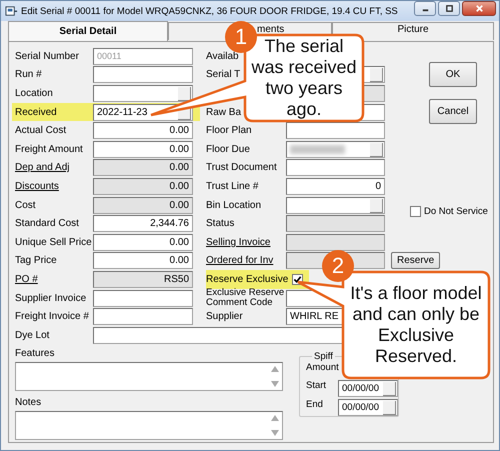 This screenshot has height=451, width=500. I want to click on window-title: Edit Serial # 00011 for Model WRQA59CNKZ, 36 FOUR DOOR FRIDGE, 19.4 CU FT, SS, so click(209, 11).